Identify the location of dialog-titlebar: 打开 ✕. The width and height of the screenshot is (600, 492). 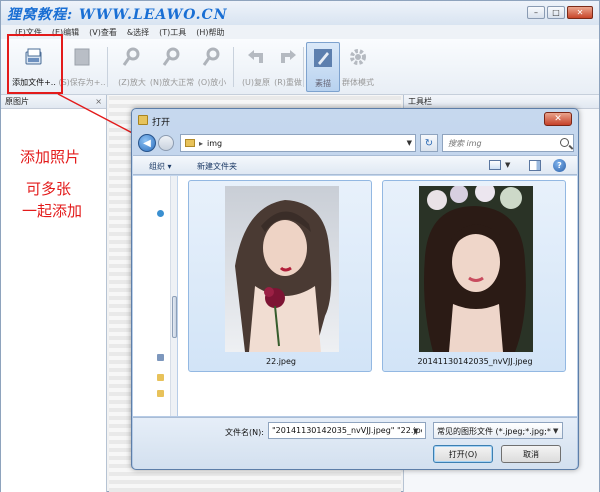
(355, 120).